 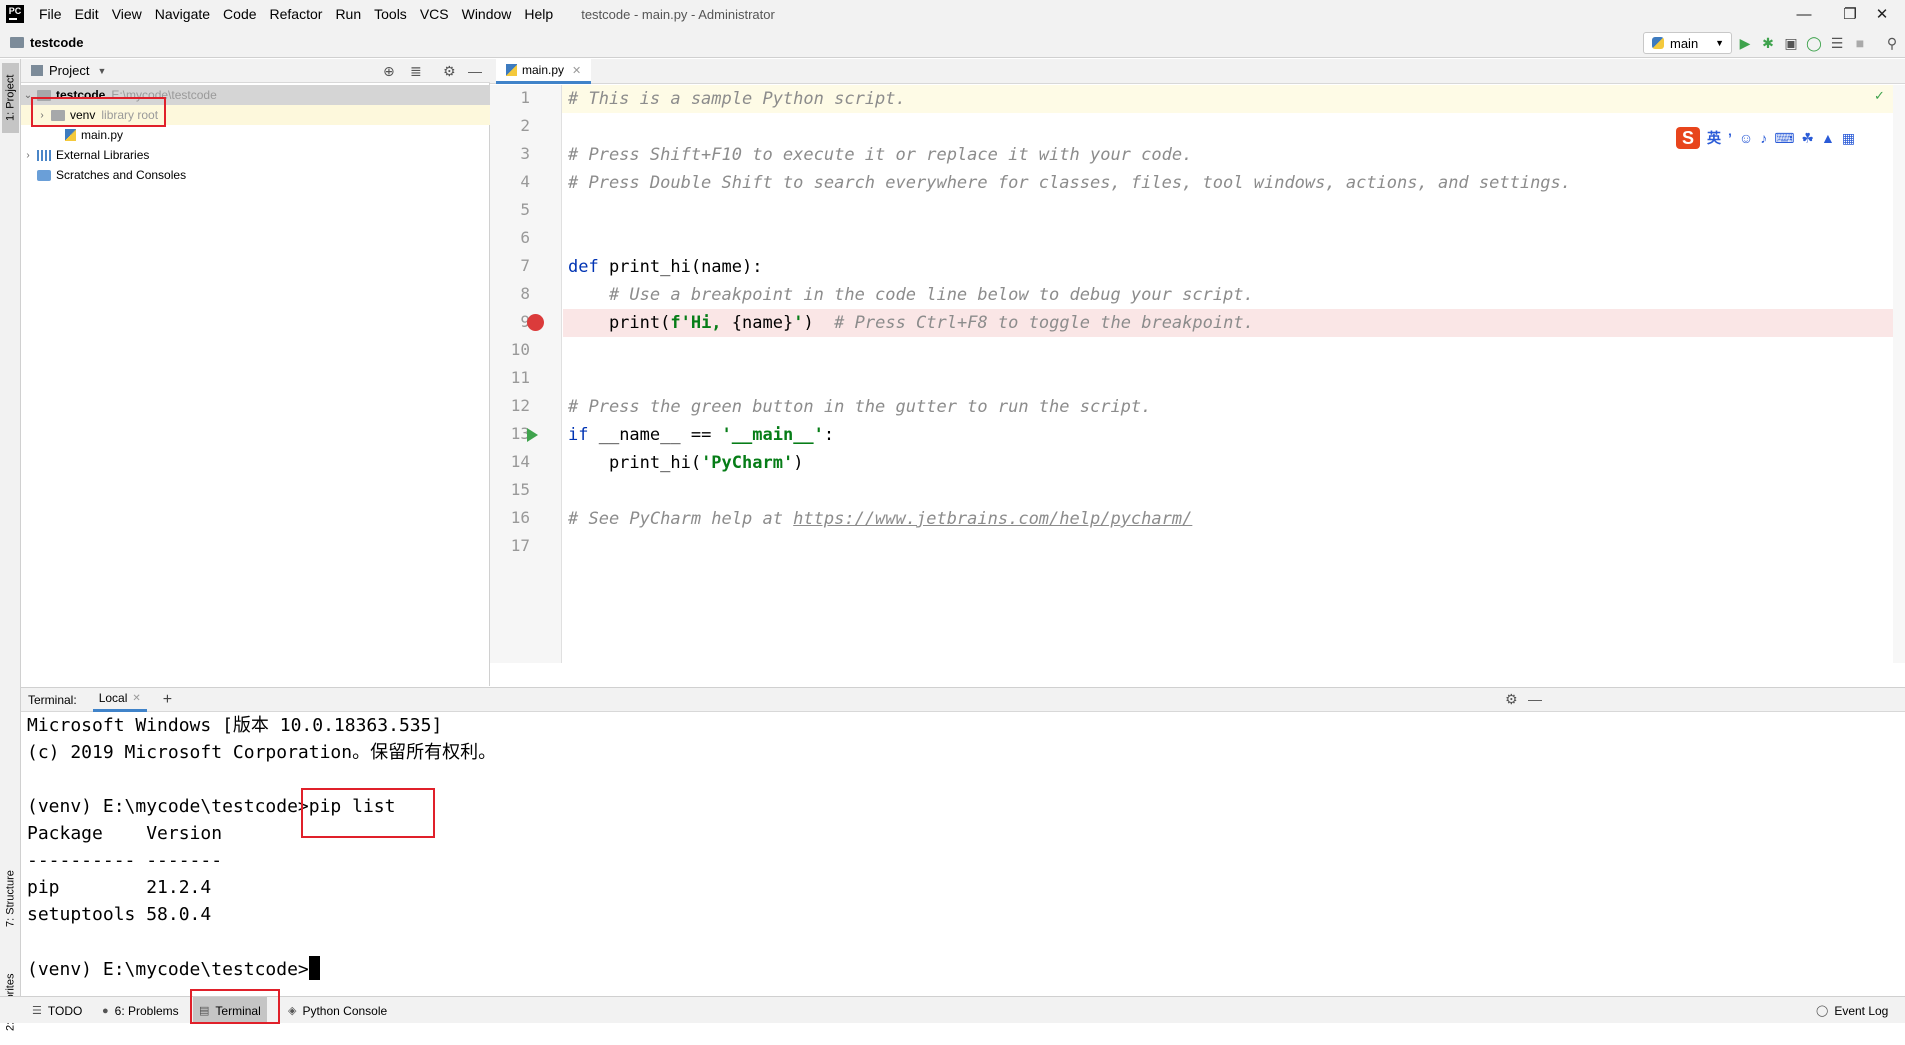 What do you see at coordinates (1899, 374) in the screenshot?
I see `editor-scrollbar` at bounding box center [1899, 374].